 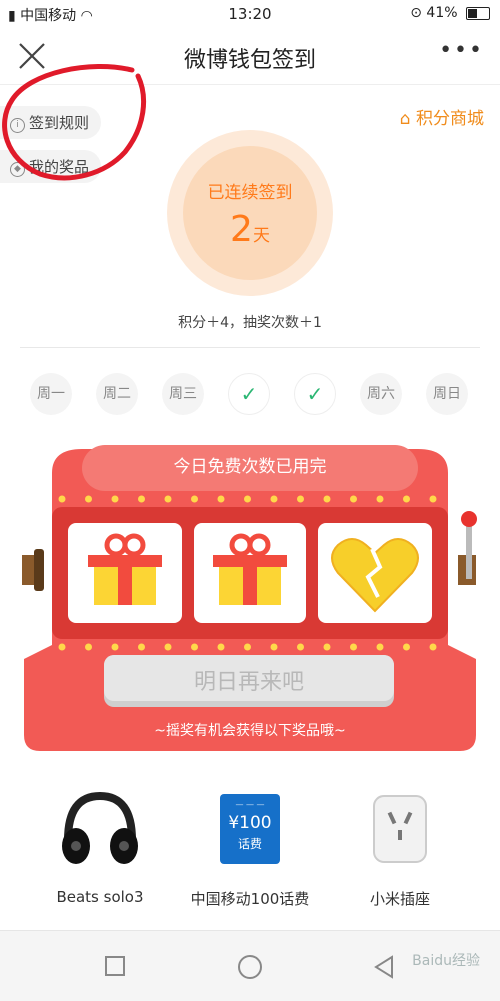 What do you see at coordinates (241, 229) in the screenshot?
I see `streak-days: 2` at bounding box center [241, 229].